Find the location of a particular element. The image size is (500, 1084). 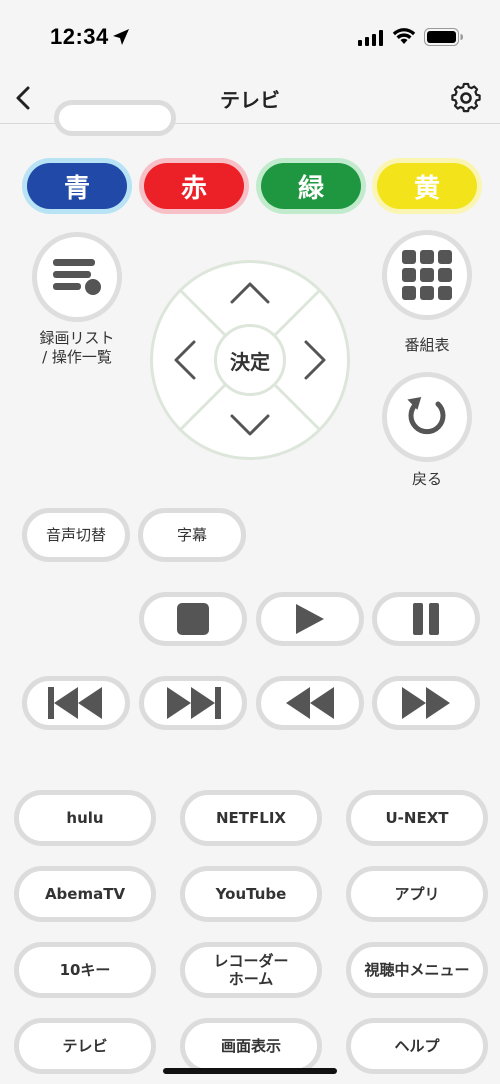

chevron-left-icon is located at coordinates (185, 360).